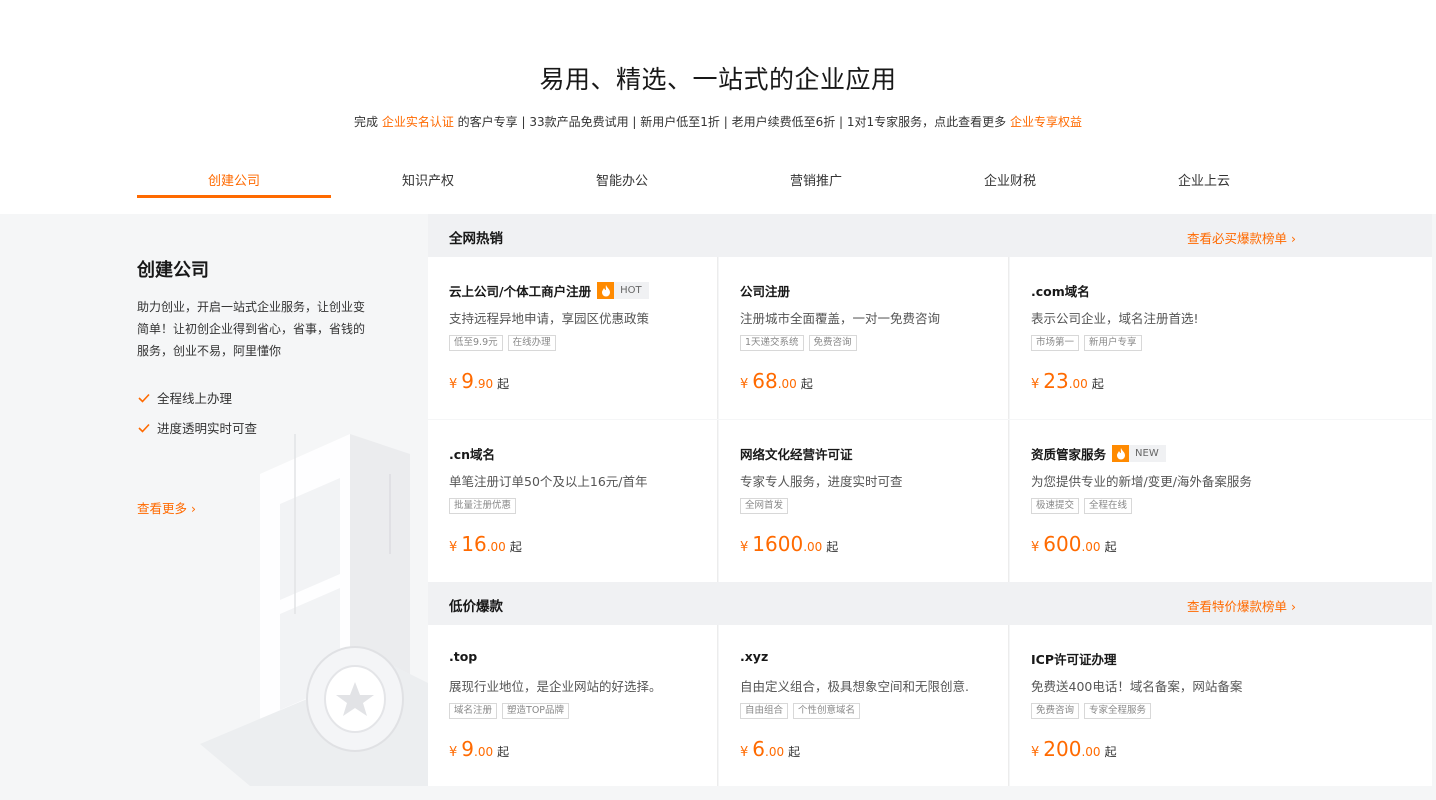  What do you see at coordinates (840, 318) in the screenshot?
I see `product-desc: 注册城市全面覆盖，一对一免费咨询` at bounding box center [840, 318].